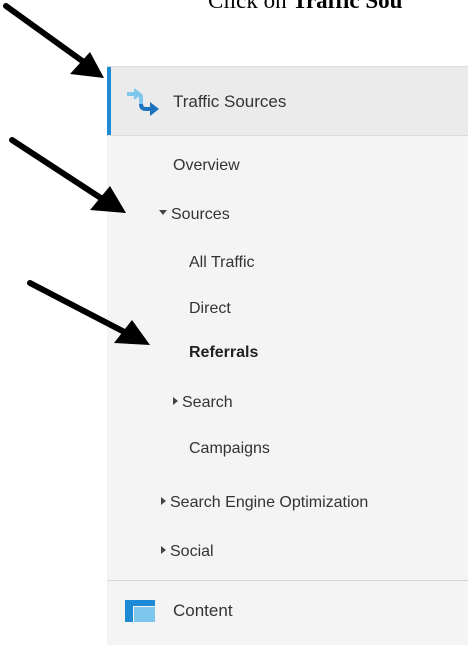  Describe the element at coordinates (223, 353) in the screenshot. I see `sidebar-item-referrals: Referrals` at that location.